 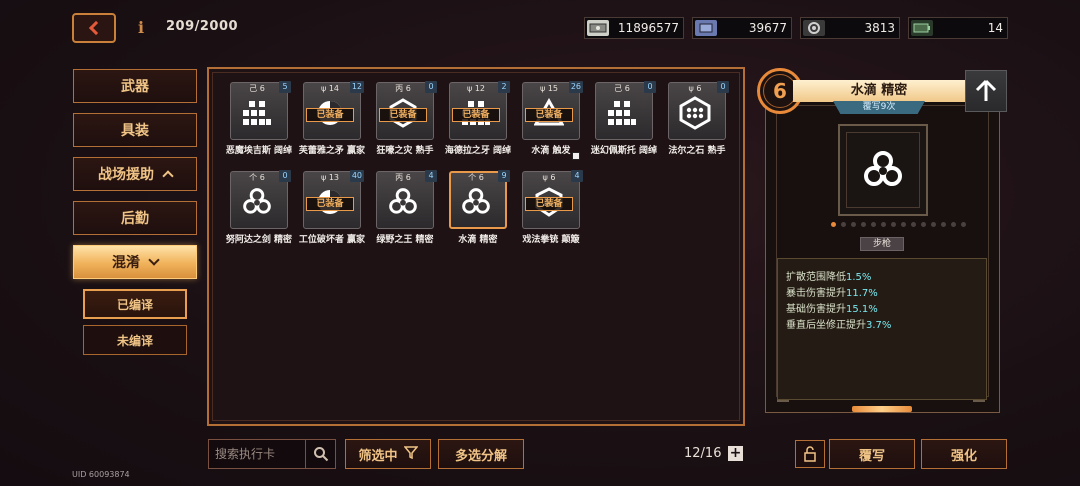 I want to click on biohazard-icon, so click(x=883, y=170).